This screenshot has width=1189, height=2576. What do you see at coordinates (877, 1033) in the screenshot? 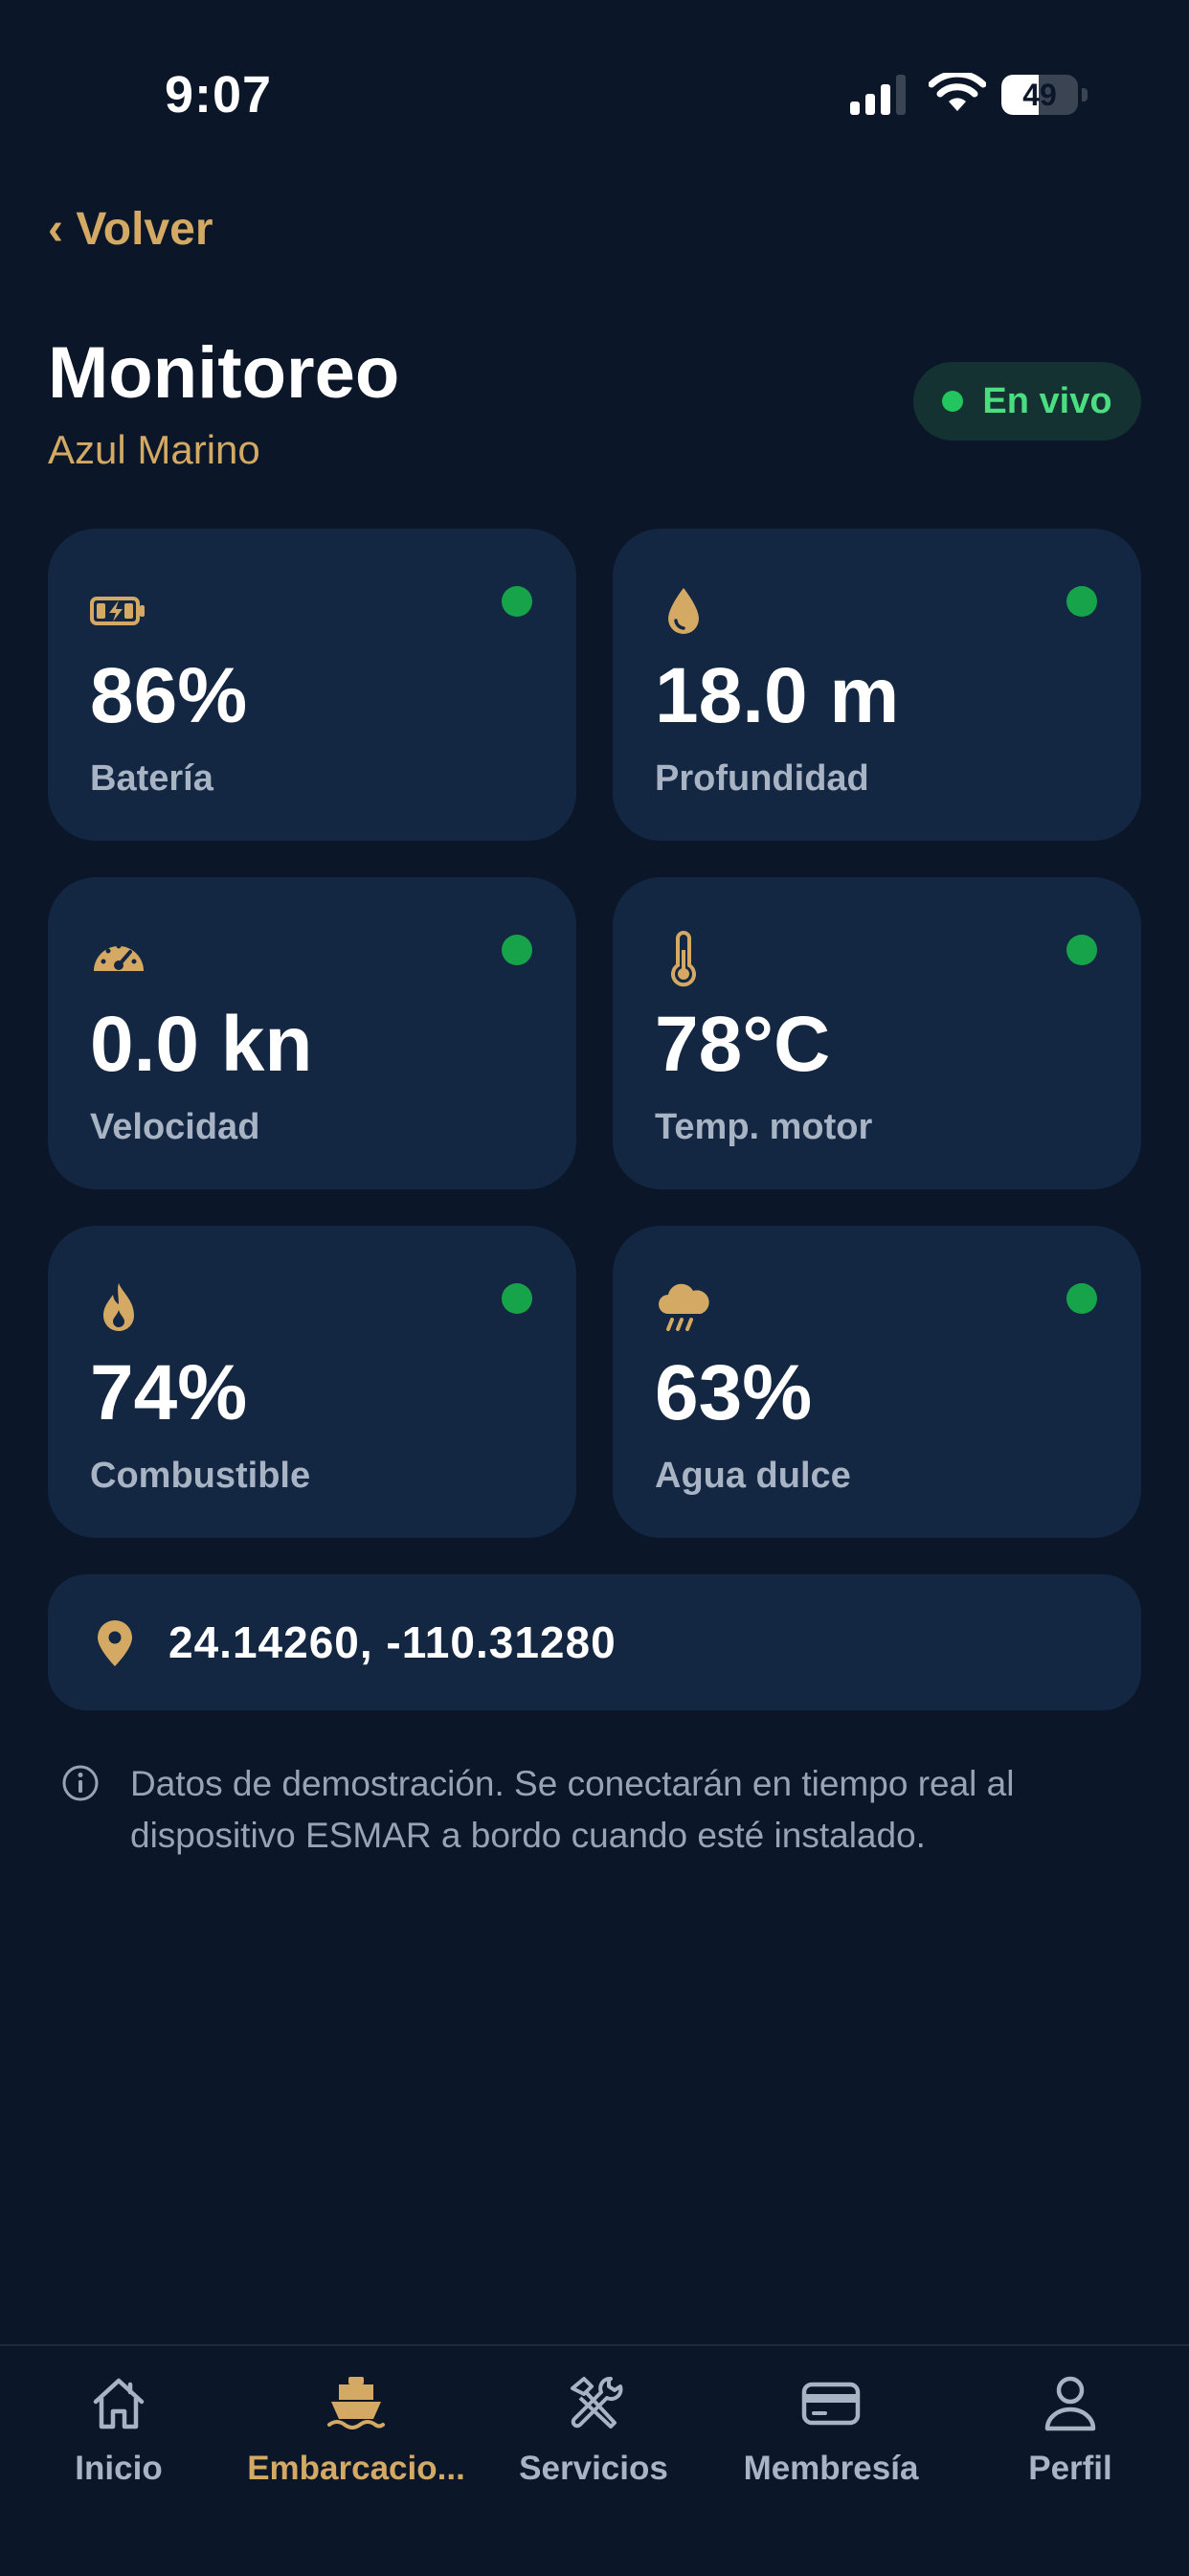
I see `metric-card-engine-temp: 78°C Temp. motor` at bounding box center [877, 1033].